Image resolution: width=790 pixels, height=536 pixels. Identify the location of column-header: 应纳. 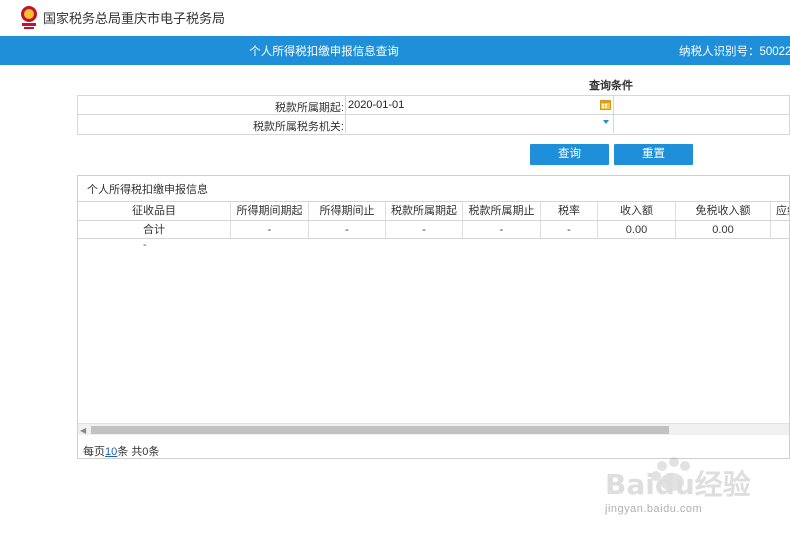
(780, 211).